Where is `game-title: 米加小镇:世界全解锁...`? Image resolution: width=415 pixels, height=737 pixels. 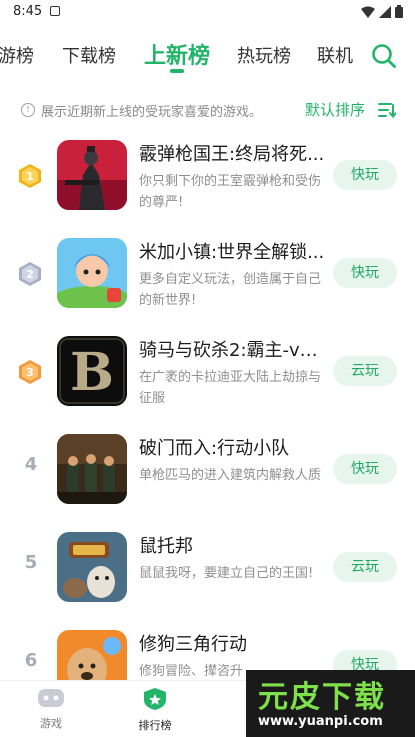 game-title: 米加小镇:世界全解锁... is located at coordinates (232, 252).